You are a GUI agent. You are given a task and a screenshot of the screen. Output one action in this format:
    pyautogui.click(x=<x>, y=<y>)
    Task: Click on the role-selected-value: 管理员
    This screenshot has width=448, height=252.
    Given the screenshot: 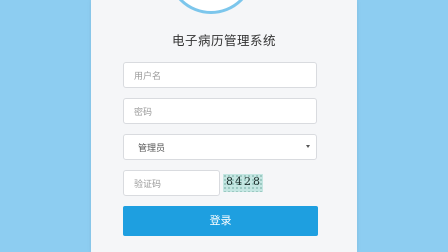 What is the action you would take?
    pyautogui.click(x=152, y=148)
    